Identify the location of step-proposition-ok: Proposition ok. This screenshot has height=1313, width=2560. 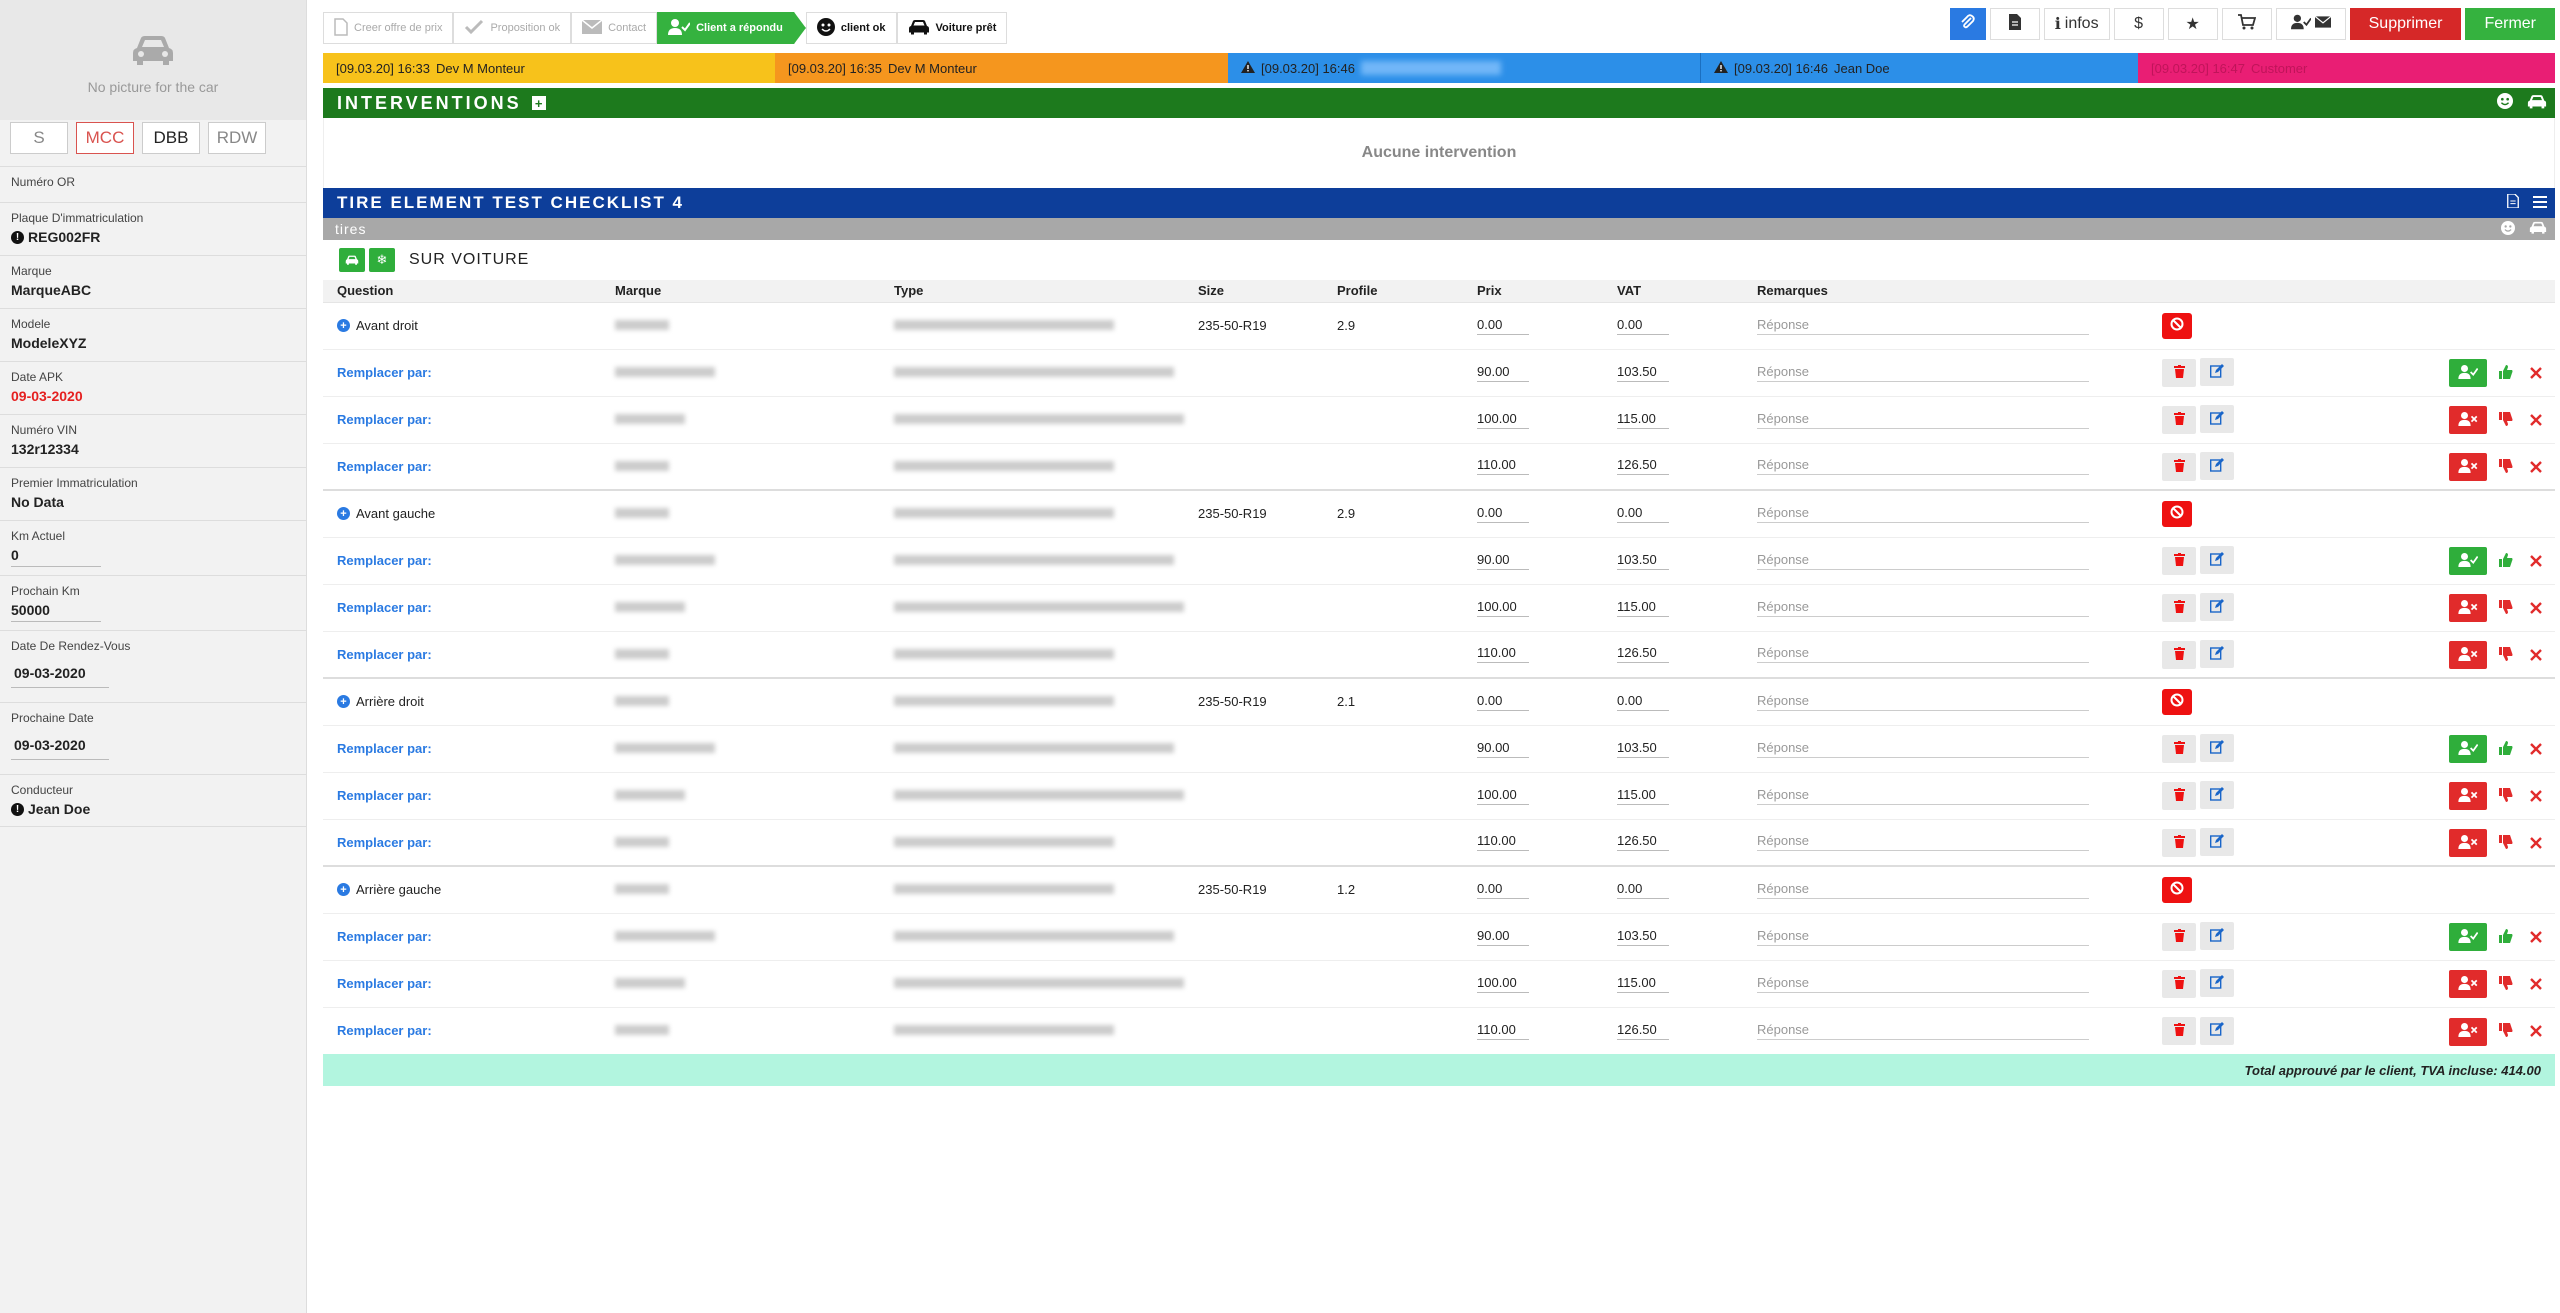
(512, 28).